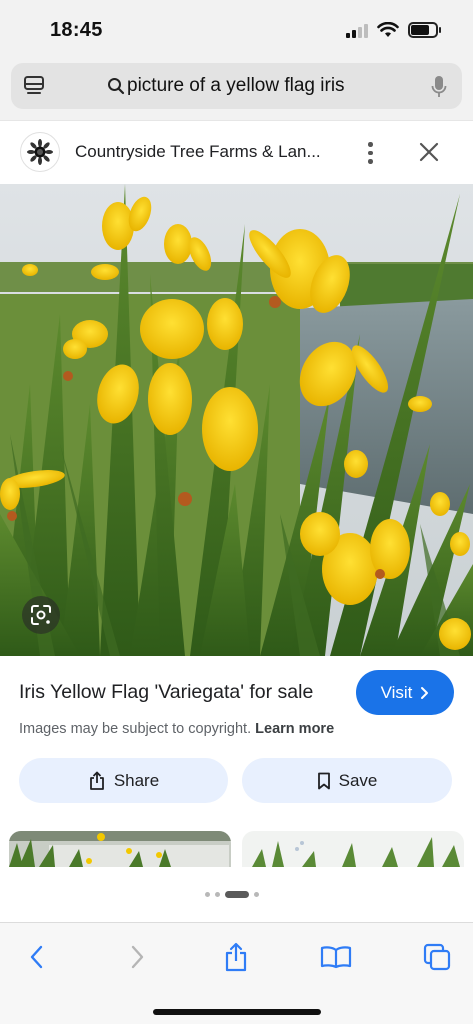  Describe the element at coordinates (166, 692) in the screenshot. I see `result-title: Iris Yellow Flag 'Variegata' for sale` at that location.